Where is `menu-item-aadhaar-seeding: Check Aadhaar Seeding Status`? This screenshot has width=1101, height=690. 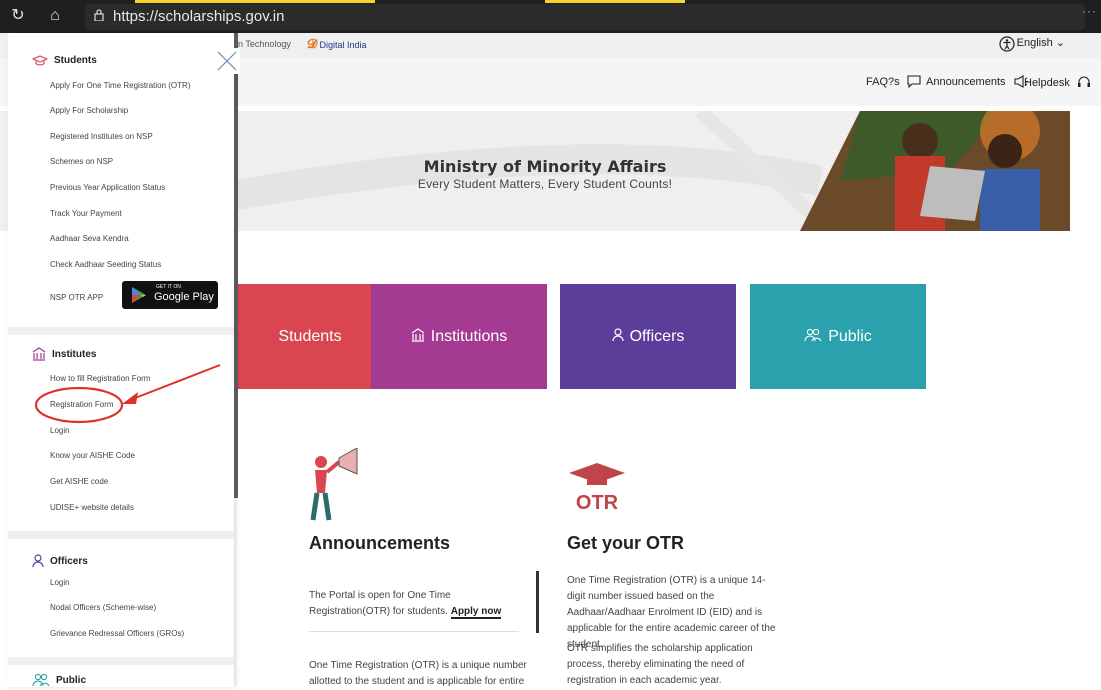 menu-item-aadhaar-seeding: Check Aadhaar Seeding Status is located at coordinates (105, 264).